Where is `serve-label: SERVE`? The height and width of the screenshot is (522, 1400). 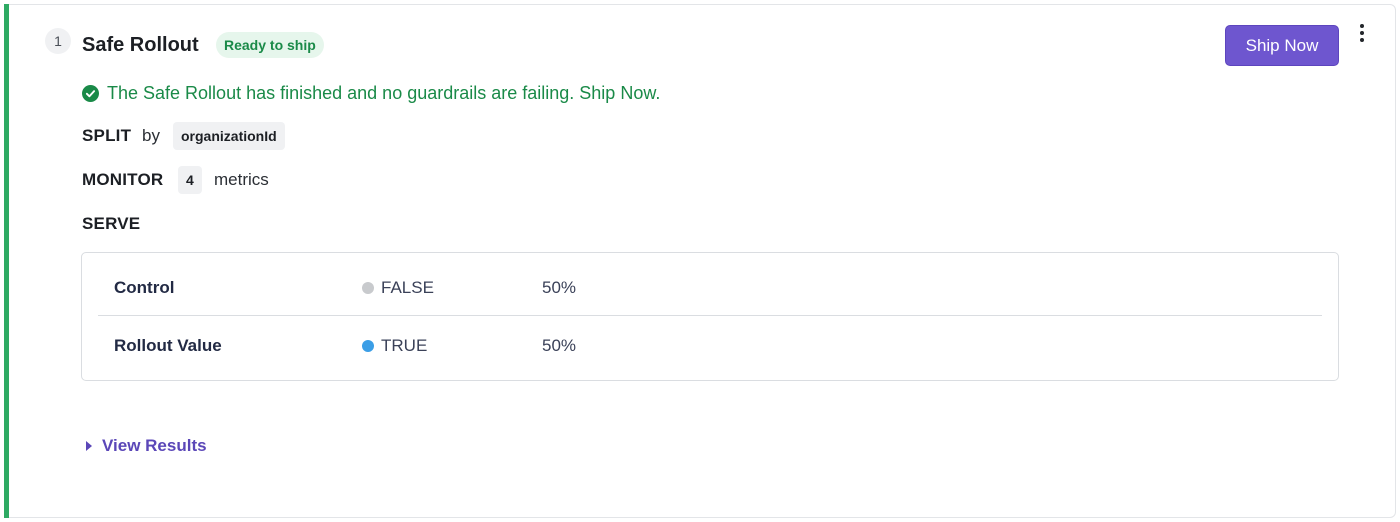
serve-label: SERVE is located at coordinates (111, 223).